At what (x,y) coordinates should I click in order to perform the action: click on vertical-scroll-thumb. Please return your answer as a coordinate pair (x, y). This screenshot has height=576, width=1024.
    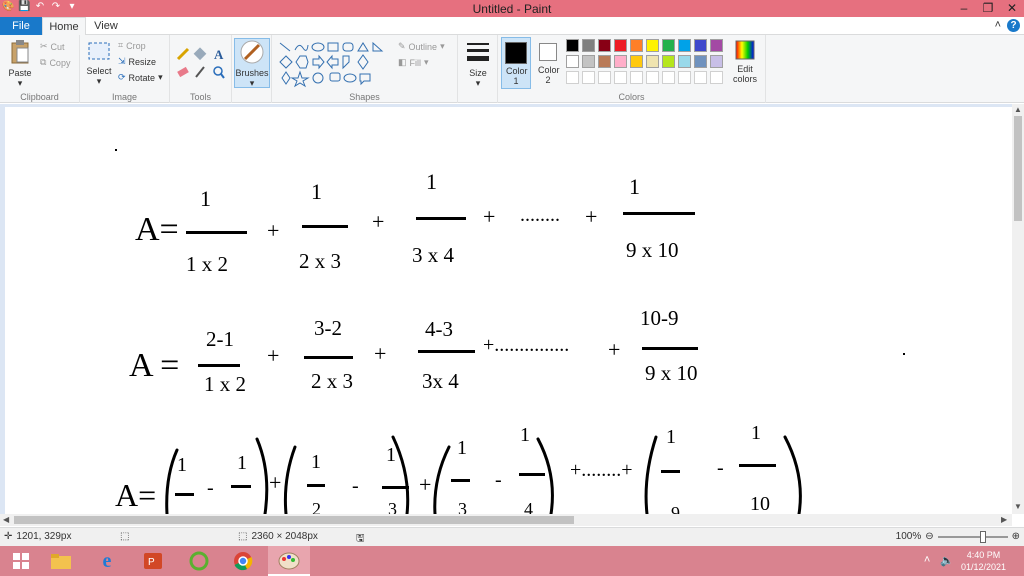
    Looking at the image, I should click on (1018, 168).